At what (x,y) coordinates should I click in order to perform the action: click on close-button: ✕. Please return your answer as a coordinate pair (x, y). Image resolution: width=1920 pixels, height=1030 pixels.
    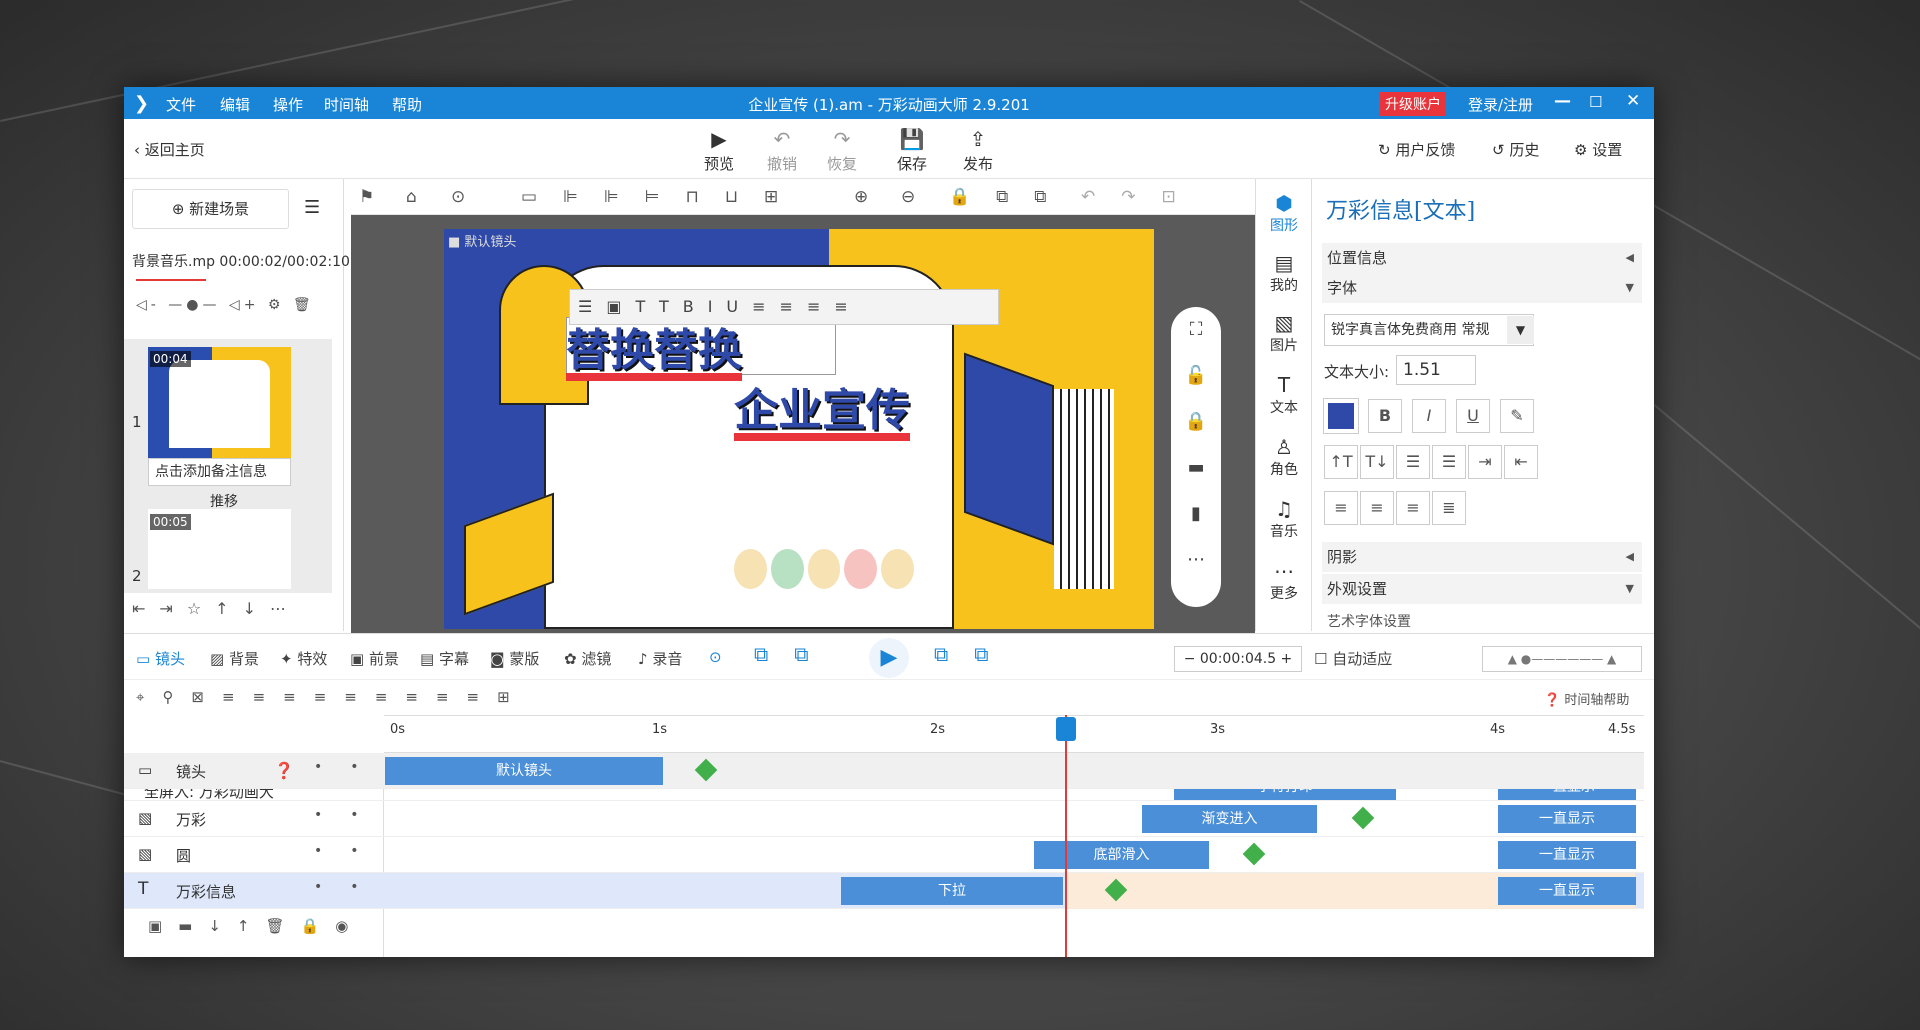
    Looking at the image, I should click on (1633, 101).